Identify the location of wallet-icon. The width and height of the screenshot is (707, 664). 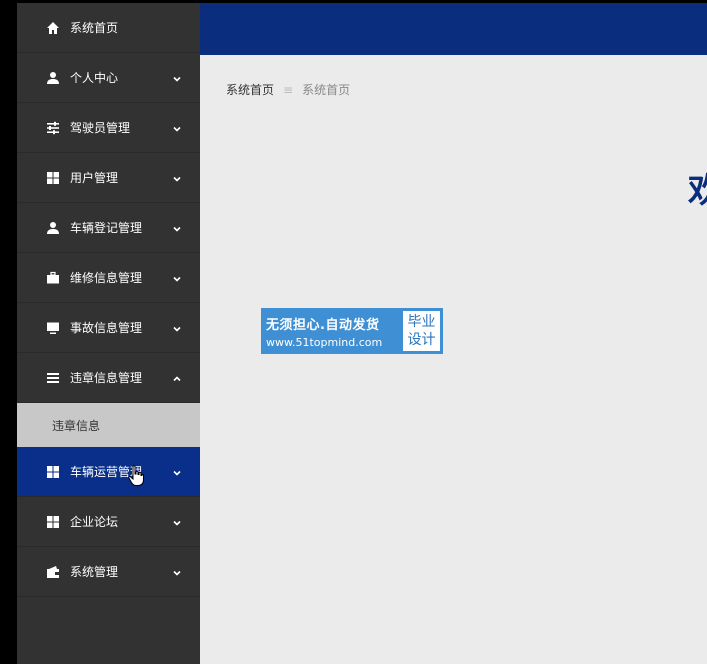
(53, 572).